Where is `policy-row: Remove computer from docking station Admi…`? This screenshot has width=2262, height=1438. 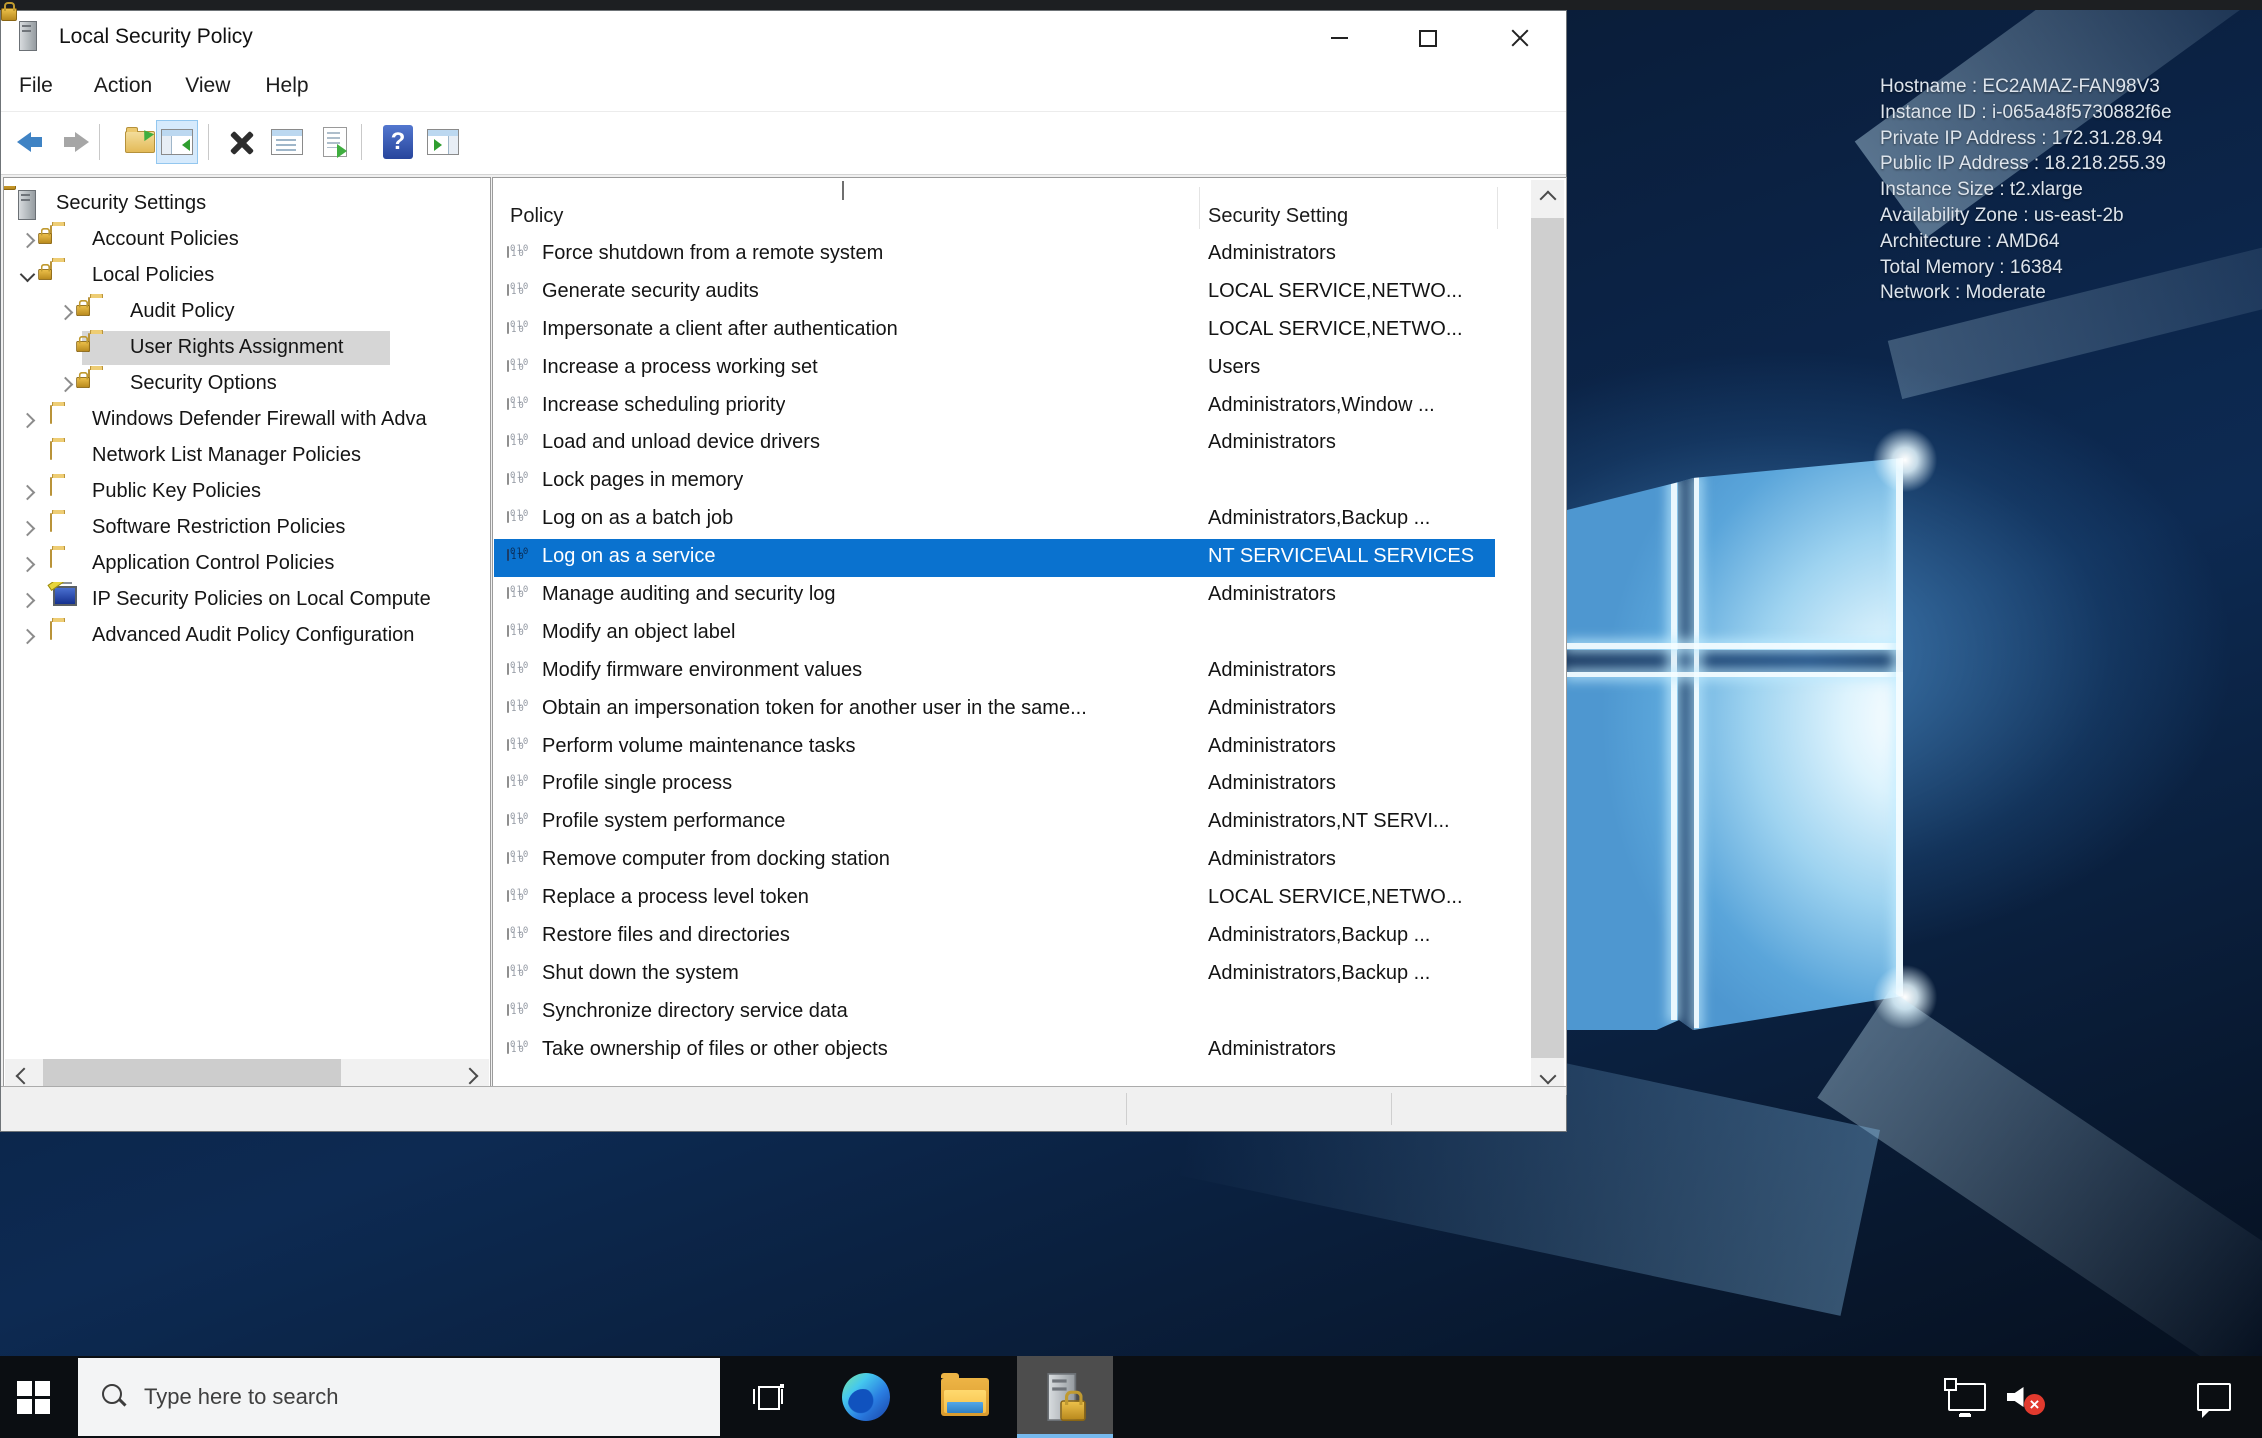 policy-row: Remove computer from docking station Admi… is located at coordinates (1013, 861).